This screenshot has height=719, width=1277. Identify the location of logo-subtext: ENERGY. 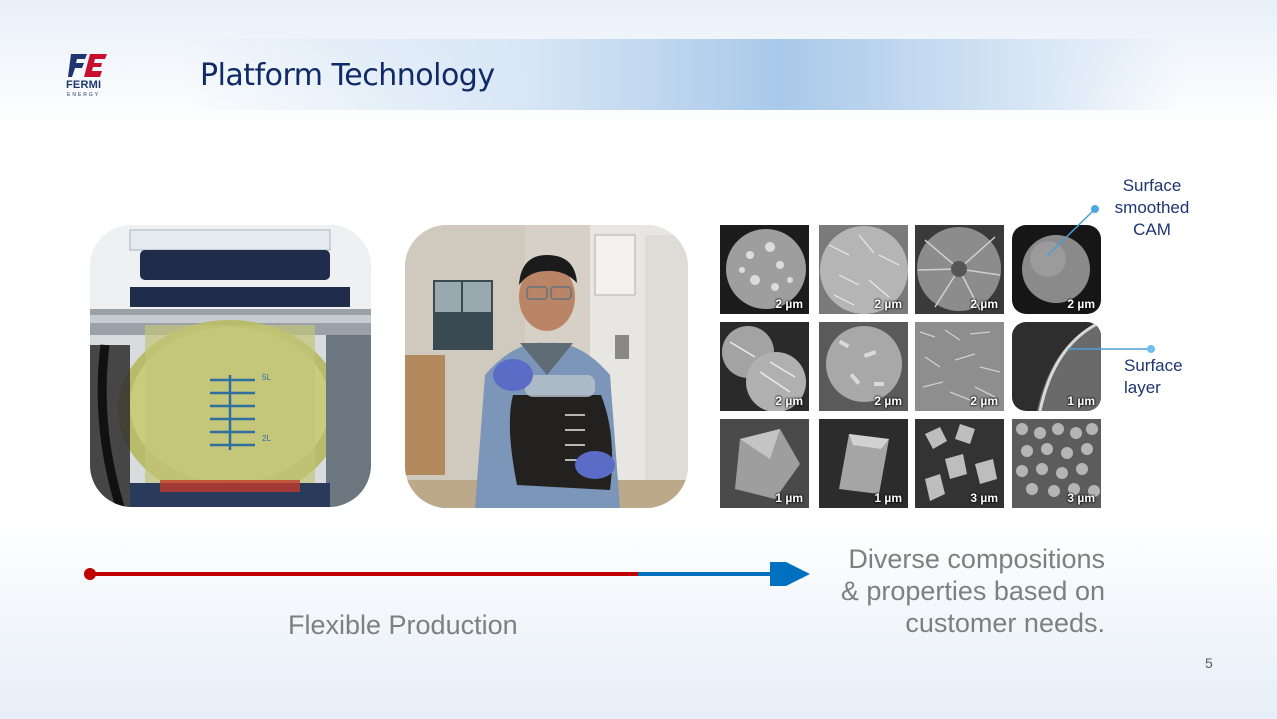
(84, 95).